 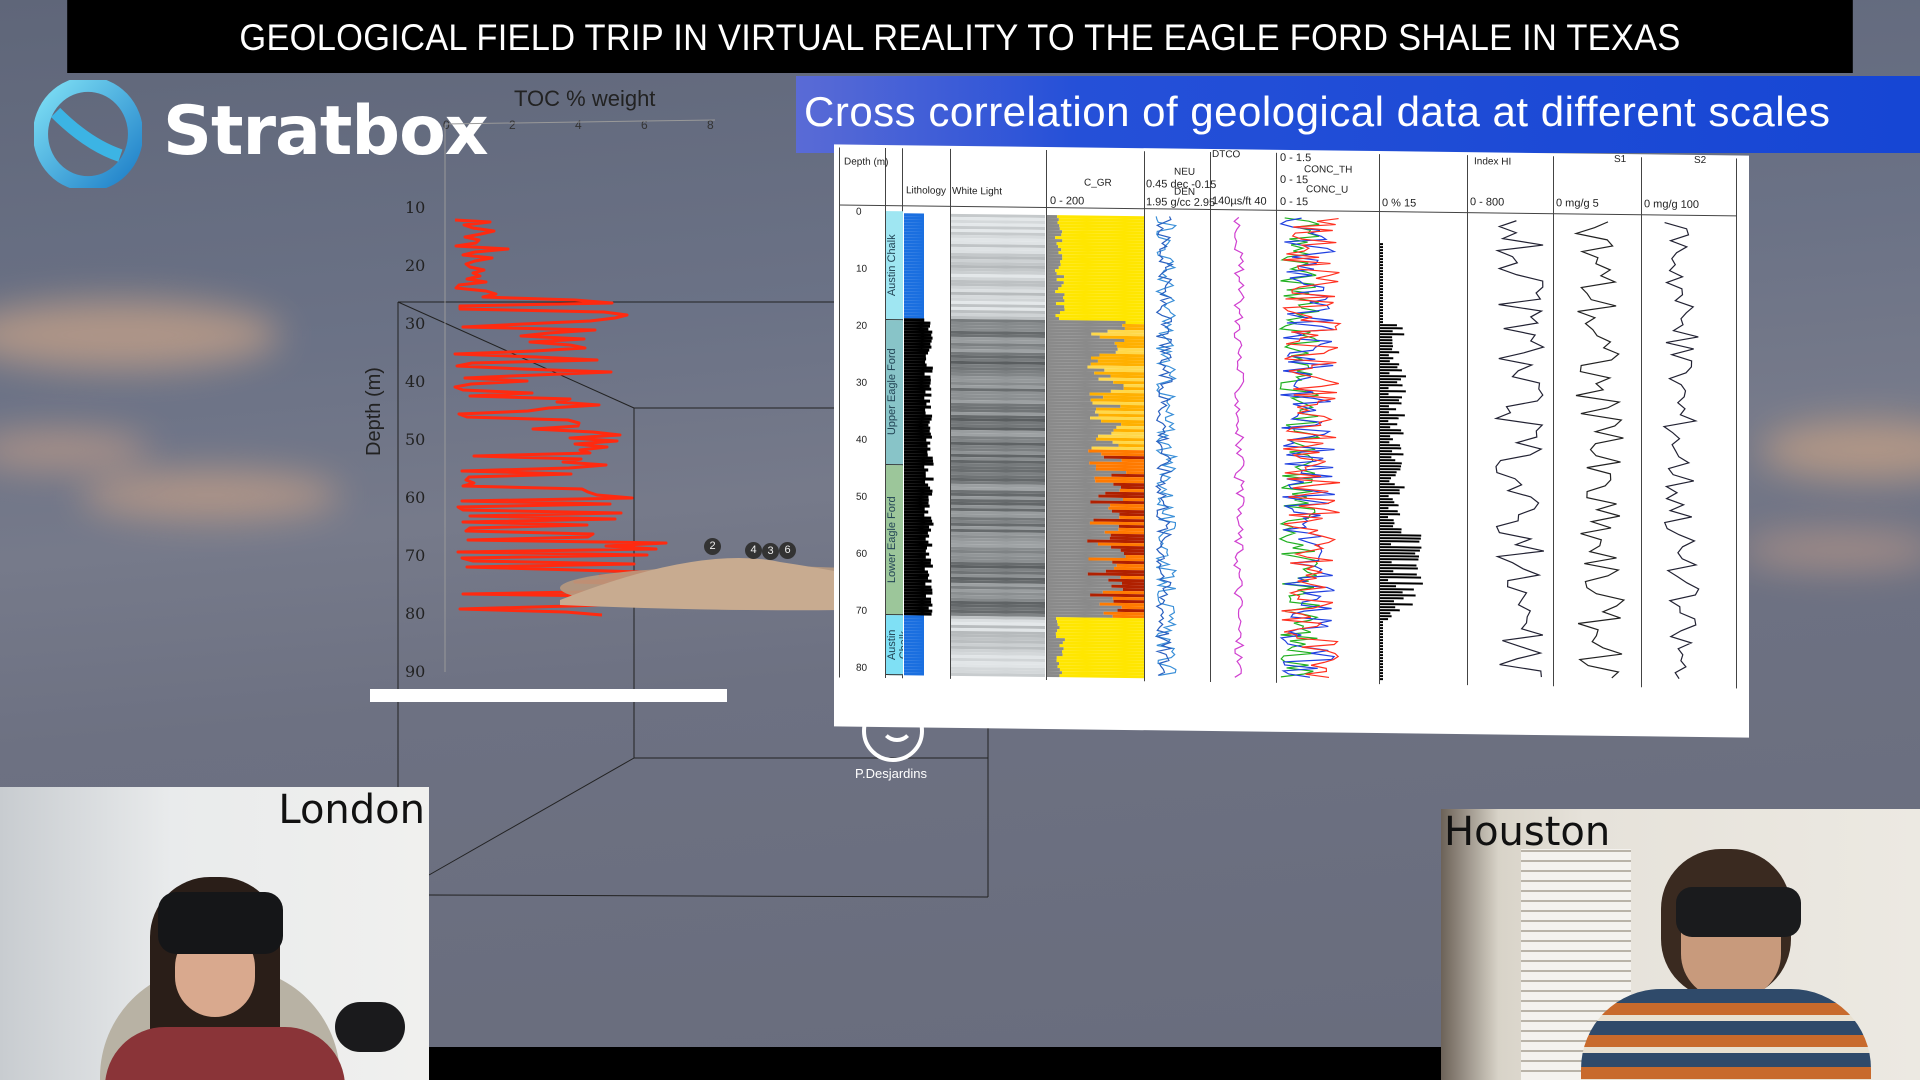 What do you see at coordinates (1239, 447) in the screenshot?
I see `dtco-curve` at bounding box center [1239, 447].